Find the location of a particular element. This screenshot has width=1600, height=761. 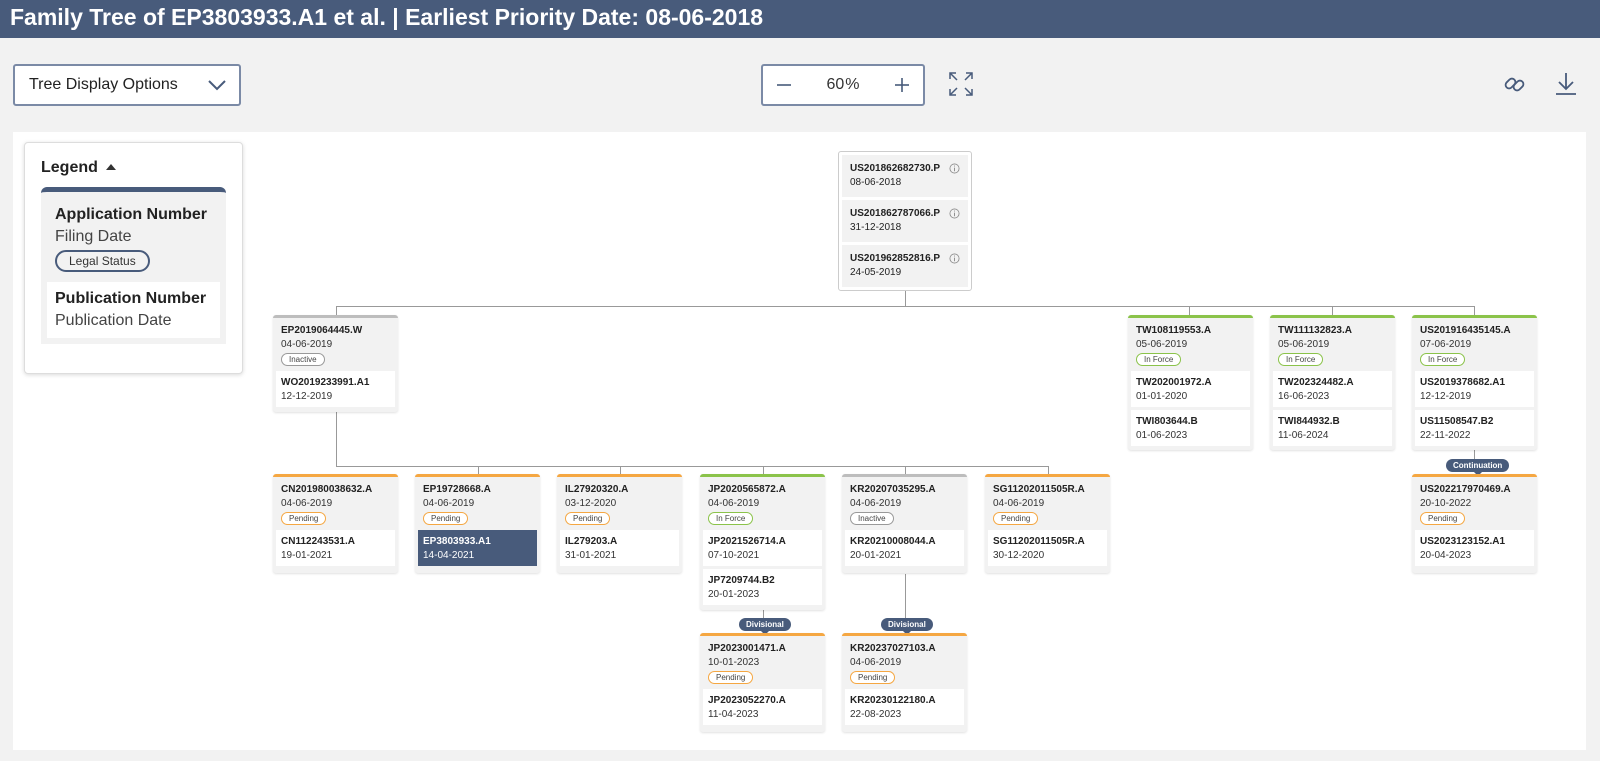

publication-date: 14-04-2021 is located at coordinates (449, 555).